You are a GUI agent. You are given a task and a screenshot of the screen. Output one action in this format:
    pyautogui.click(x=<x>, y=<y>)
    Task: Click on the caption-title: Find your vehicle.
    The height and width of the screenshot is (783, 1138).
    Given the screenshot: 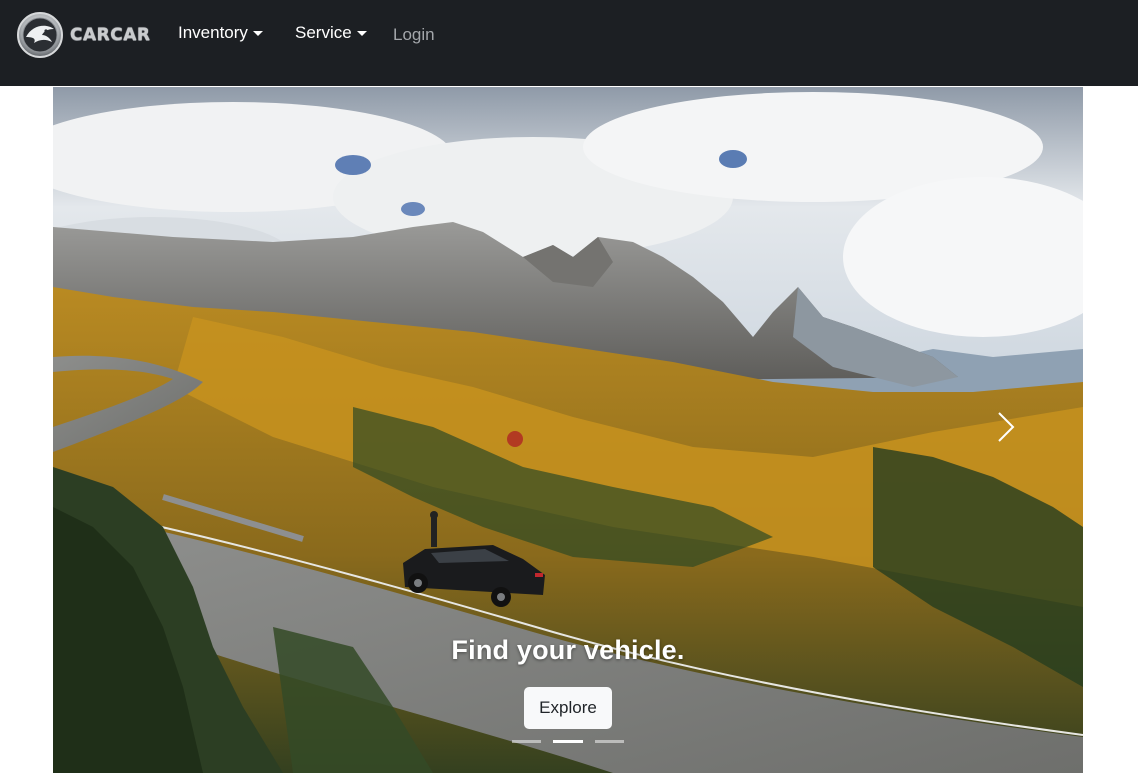 What is the action you would take?
    pyautogui.click(x=568, y=650)
    